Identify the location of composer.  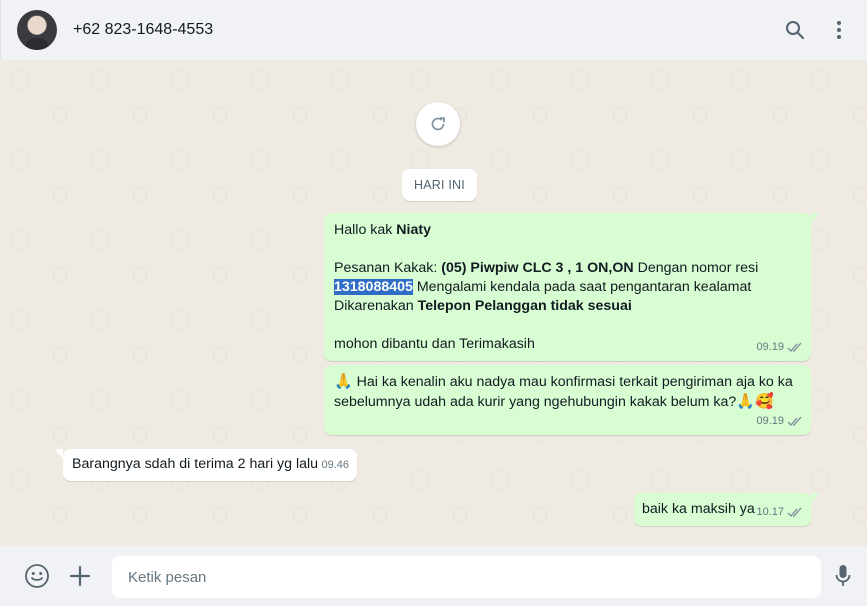
(433, 576).